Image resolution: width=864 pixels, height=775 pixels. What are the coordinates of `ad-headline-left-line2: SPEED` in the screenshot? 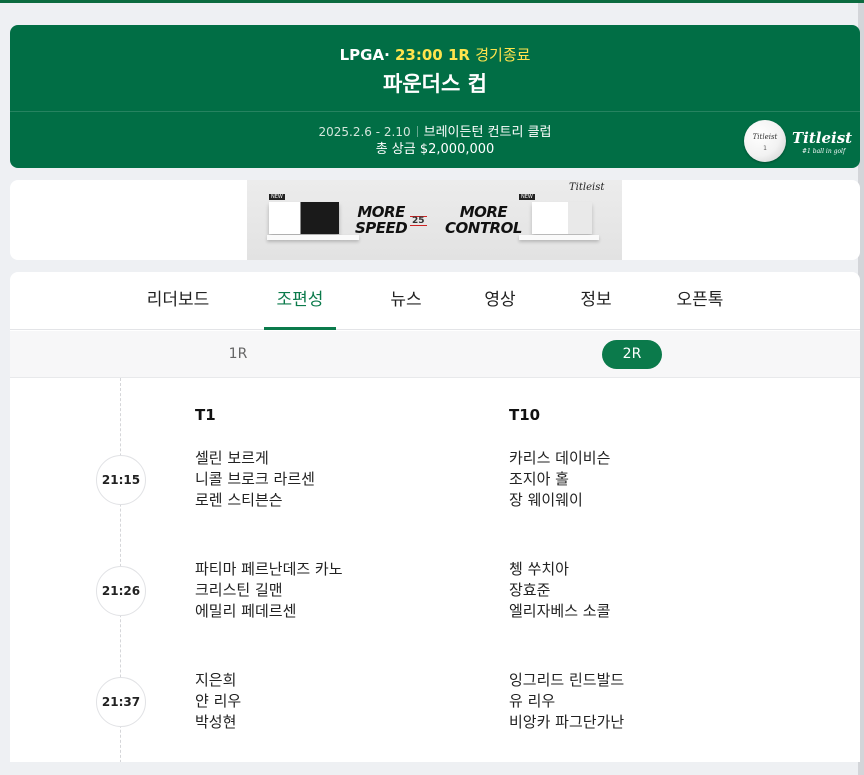 It's located at (381, 228).